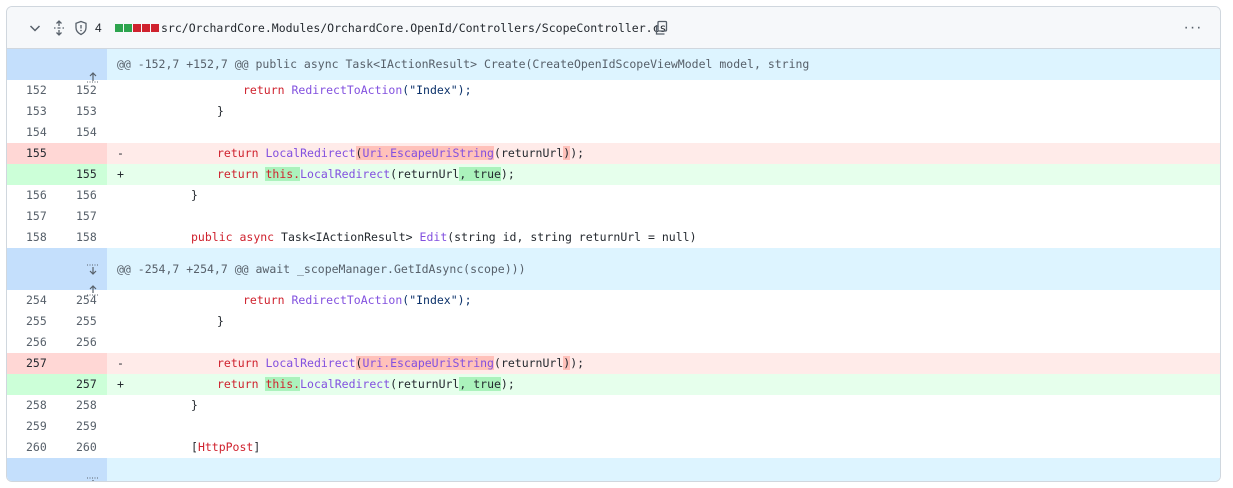 The width and height of the screenshot is (1233, 488). What do you see at coordinates (613, 195) in the screenshot?
I see `diff-line: 156 156 }` at bounding box center [613, 195].